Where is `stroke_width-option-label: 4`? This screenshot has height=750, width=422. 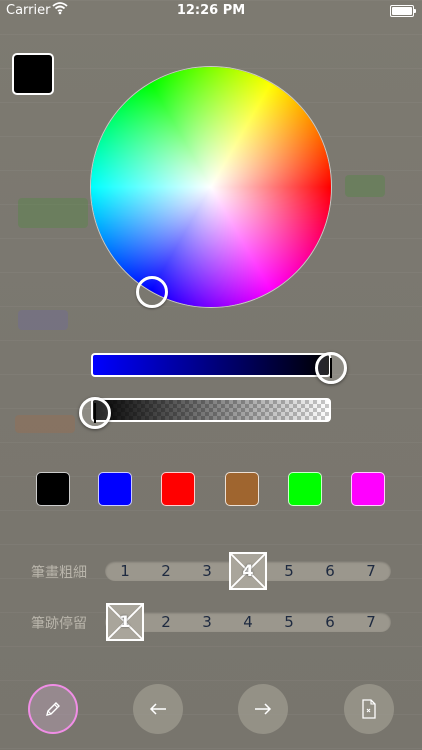
stroke_width-option-label: 4 is located at coordinates (248, 570).